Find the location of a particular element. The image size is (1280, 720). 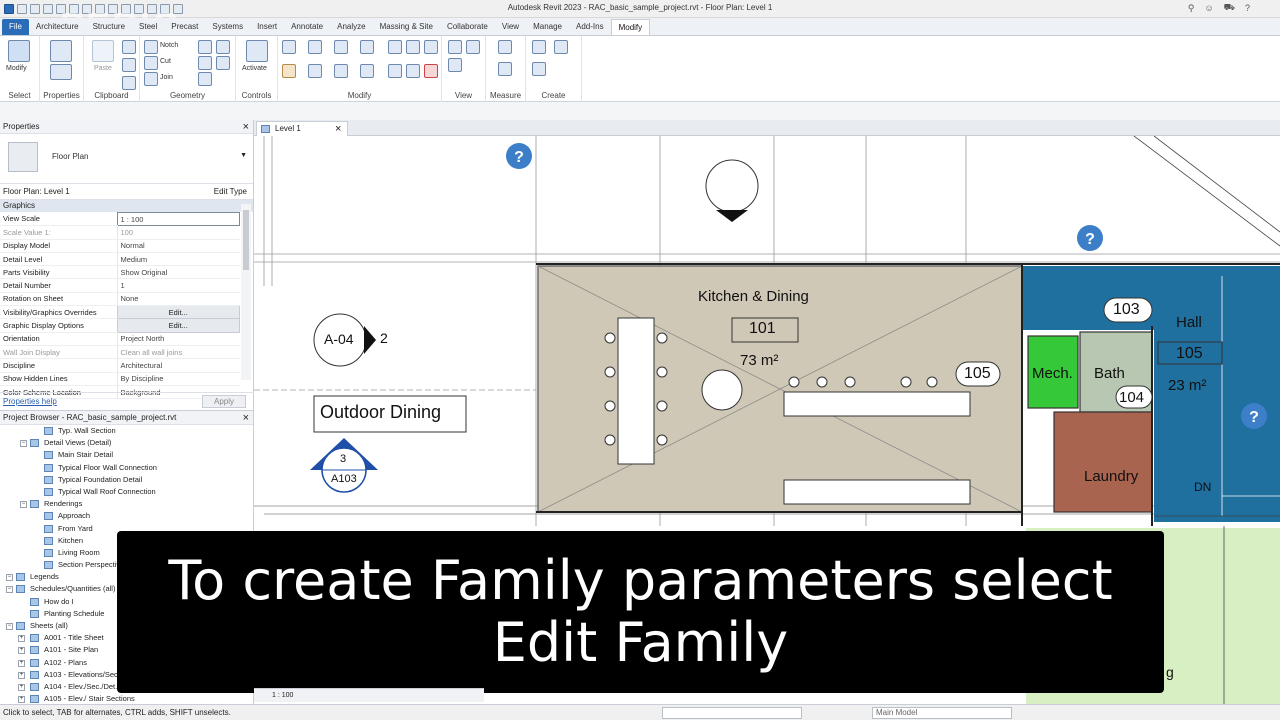

tab-add-ins: Add-Ins is located at coordinates (590, 27).